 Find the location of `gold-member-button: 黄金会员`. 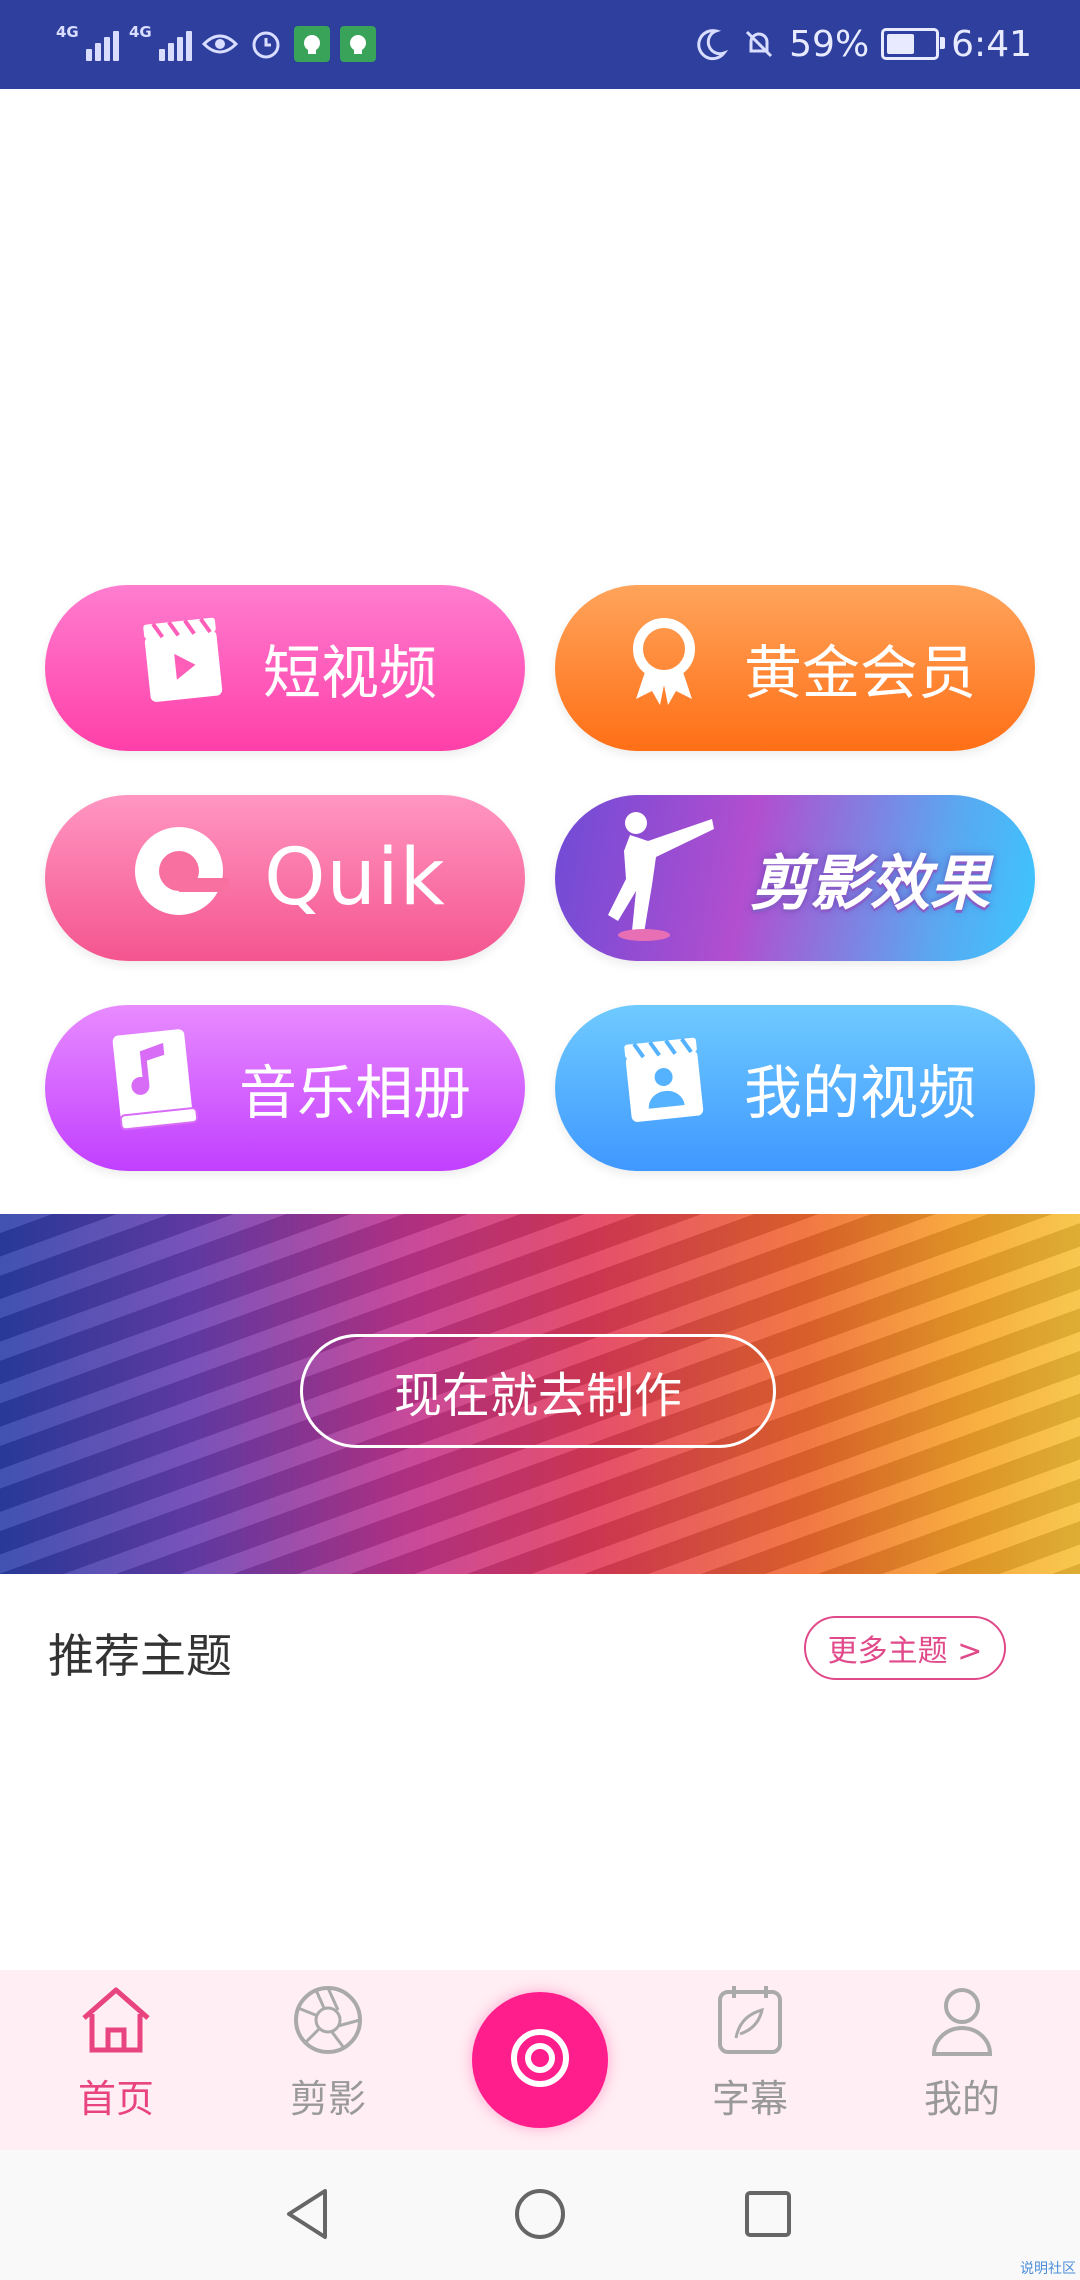

gold-member-button: 黄金会员 is located at coordinates (795, 668).